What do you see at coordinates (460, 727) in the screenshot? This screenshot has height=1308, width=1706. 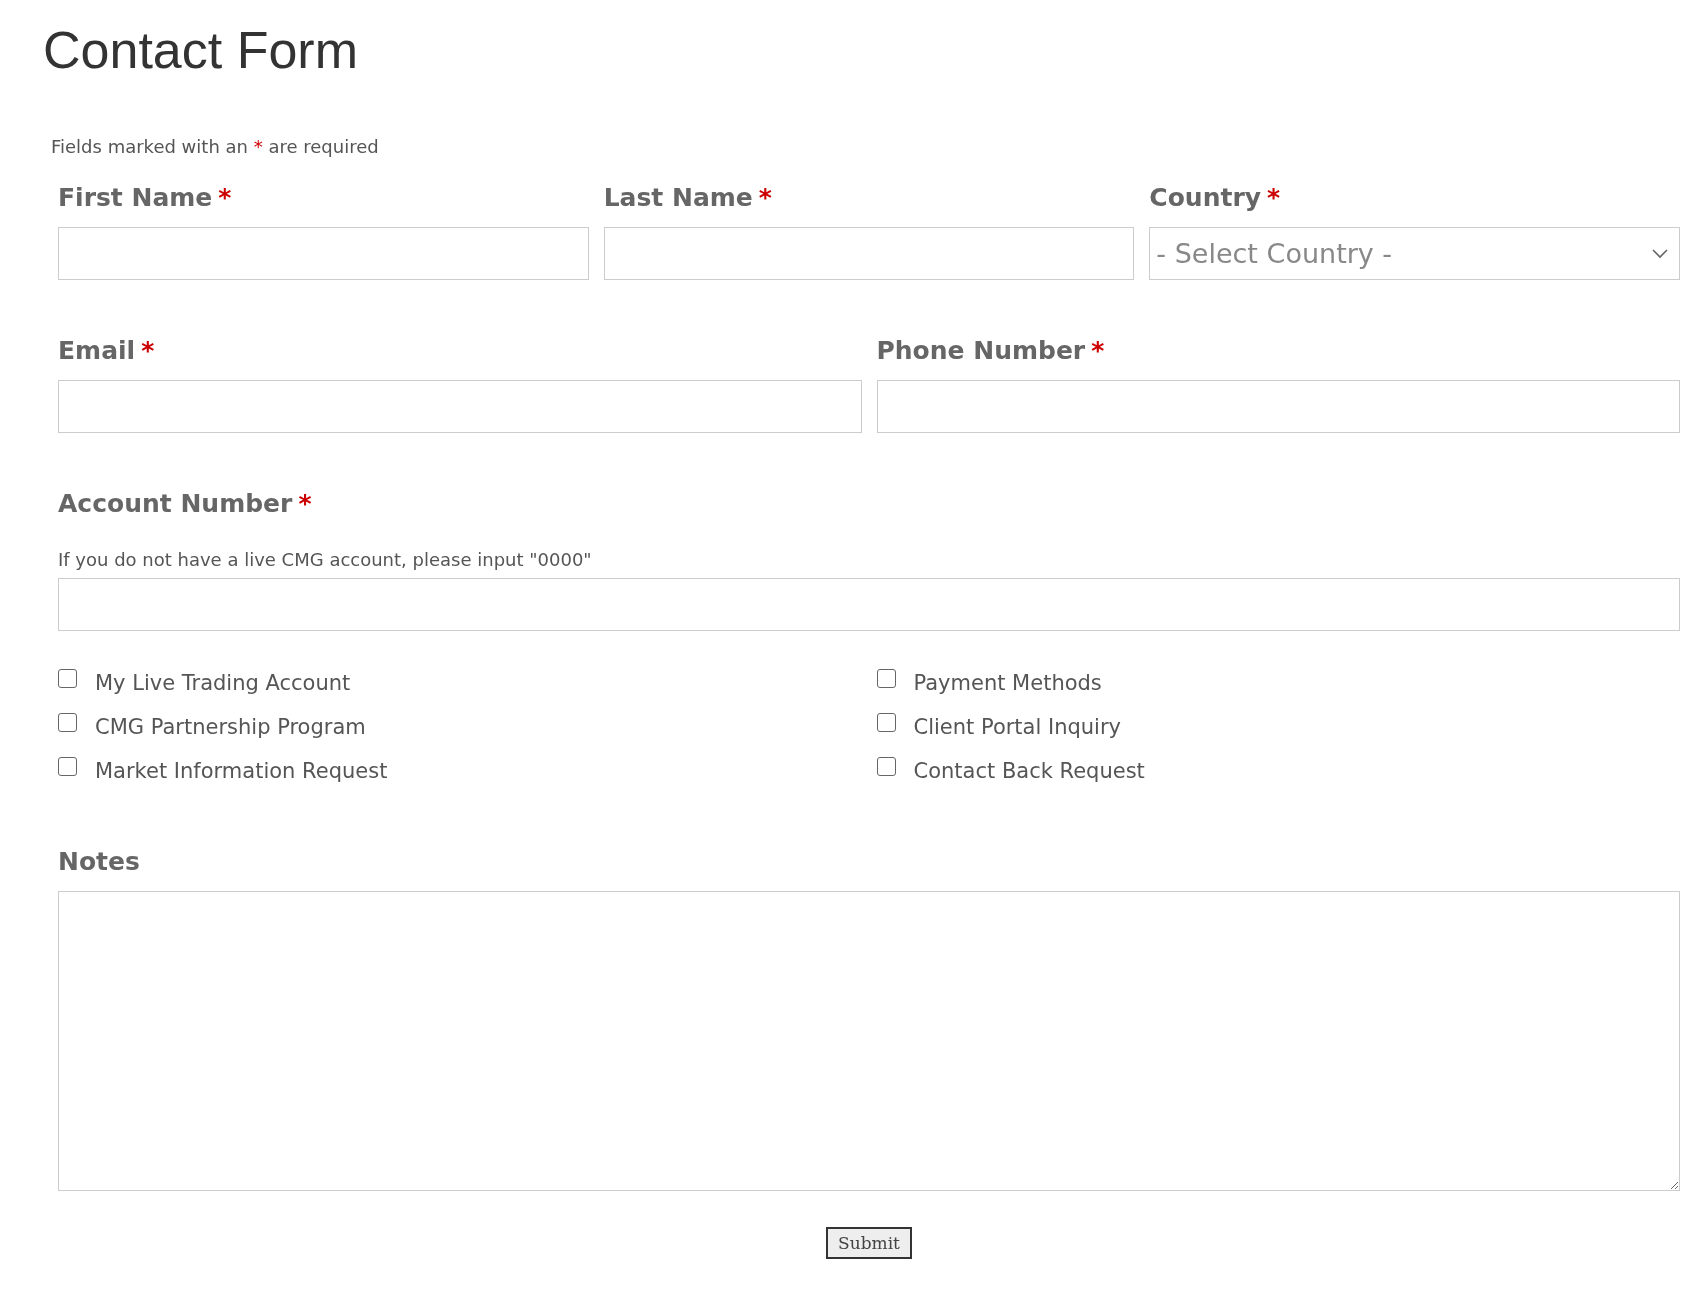 I see `checkbox-option: CMG Partnership Program` at bounding box center [460, 727].